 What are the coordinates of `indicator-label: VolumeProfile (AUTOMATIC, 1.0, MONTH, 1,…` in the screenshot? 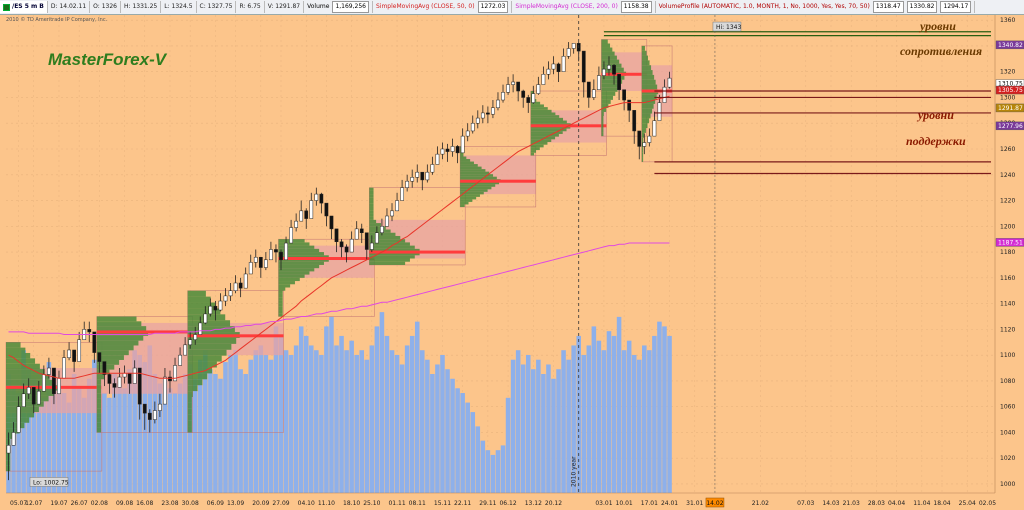 It's located at (764, 6).